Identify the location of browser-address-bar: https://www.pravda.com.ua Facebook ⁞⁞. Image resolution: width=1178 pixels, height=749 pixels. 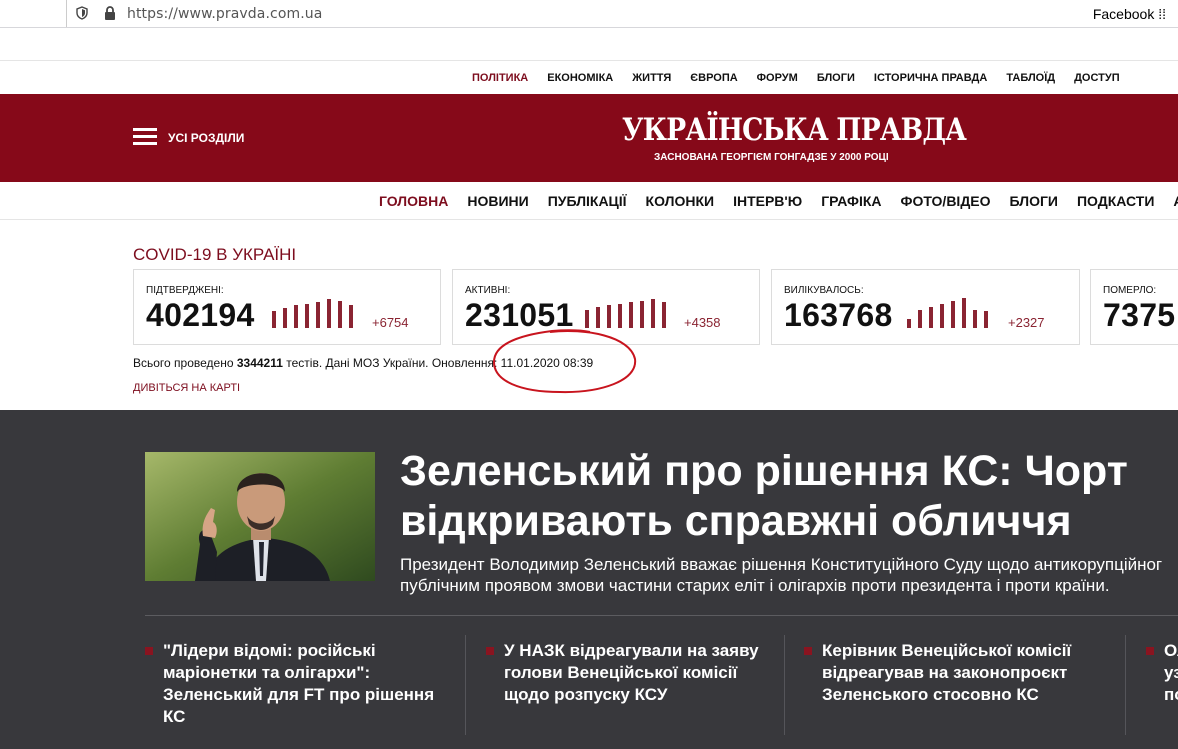
(589, 14).